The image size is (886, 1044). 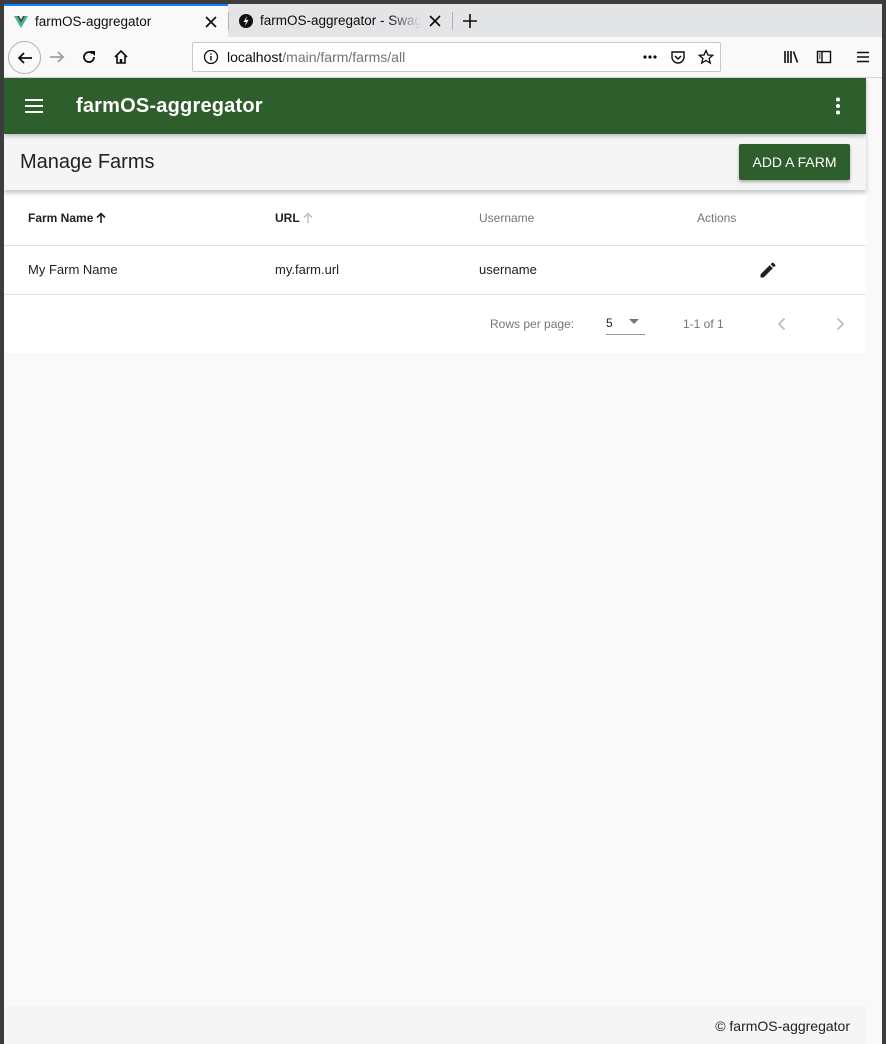 I want to click on reload-icon, so click(x=89, y=57).